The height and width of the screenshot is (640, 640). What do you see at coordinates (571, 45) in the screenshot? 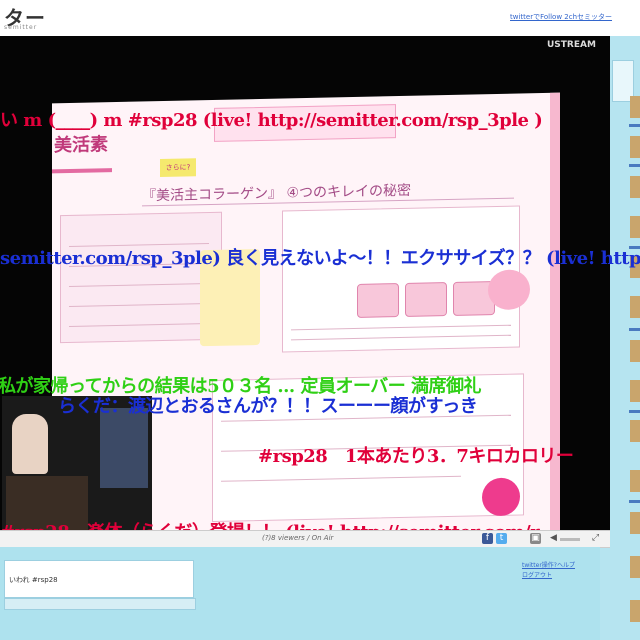
I see `ustream-logo: USTREAM` at bounding box center [571, 45].